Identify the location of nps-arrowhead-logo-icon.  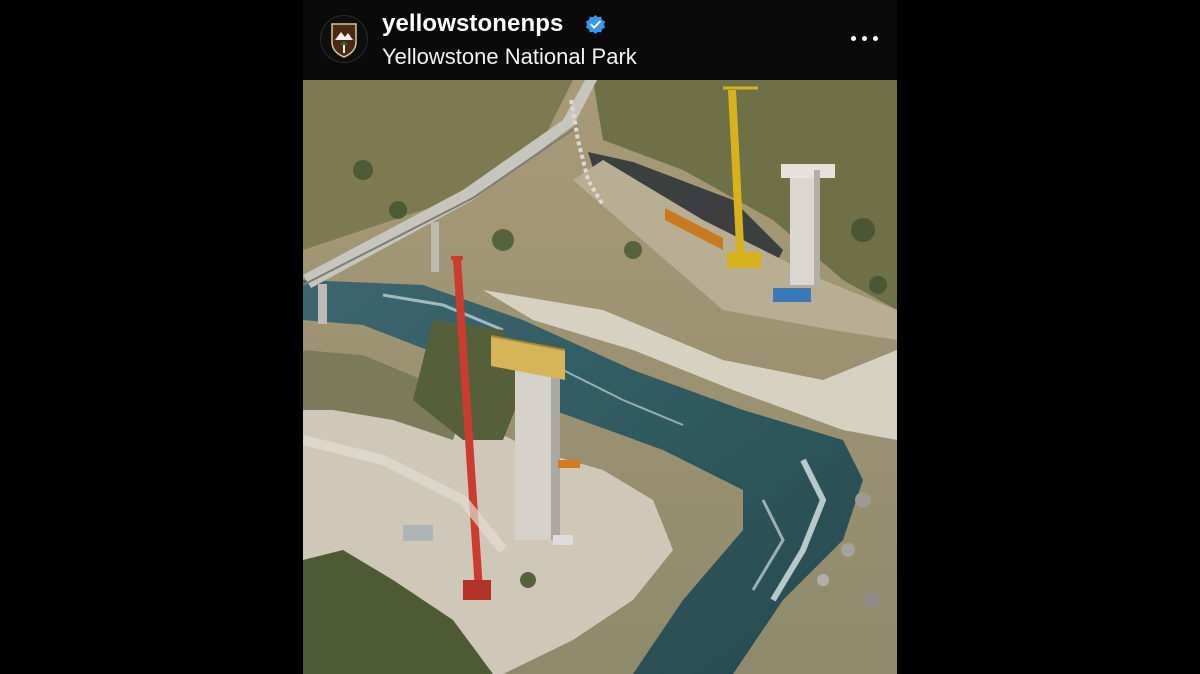
(344, 40).